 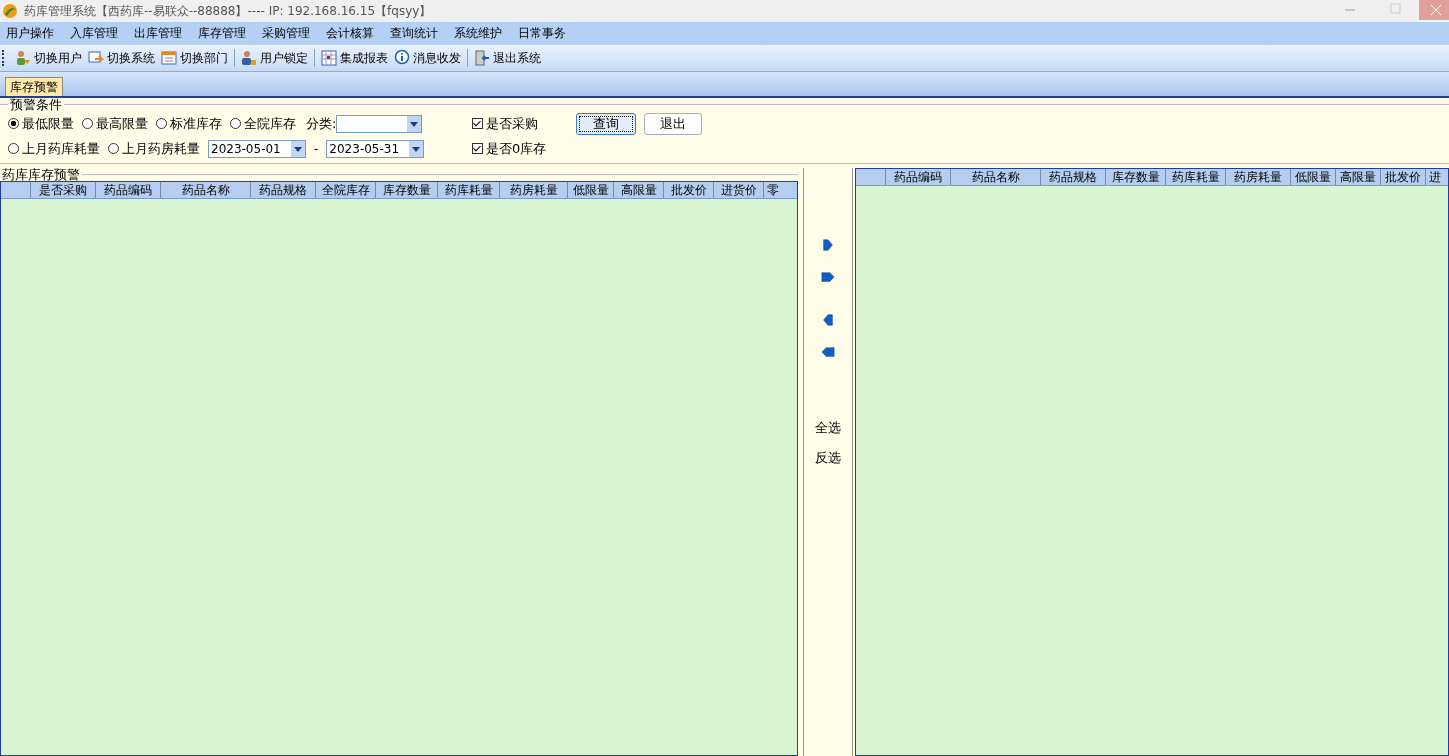 I want to click on menu-item: 会计核算, so click(x=350, y=33).